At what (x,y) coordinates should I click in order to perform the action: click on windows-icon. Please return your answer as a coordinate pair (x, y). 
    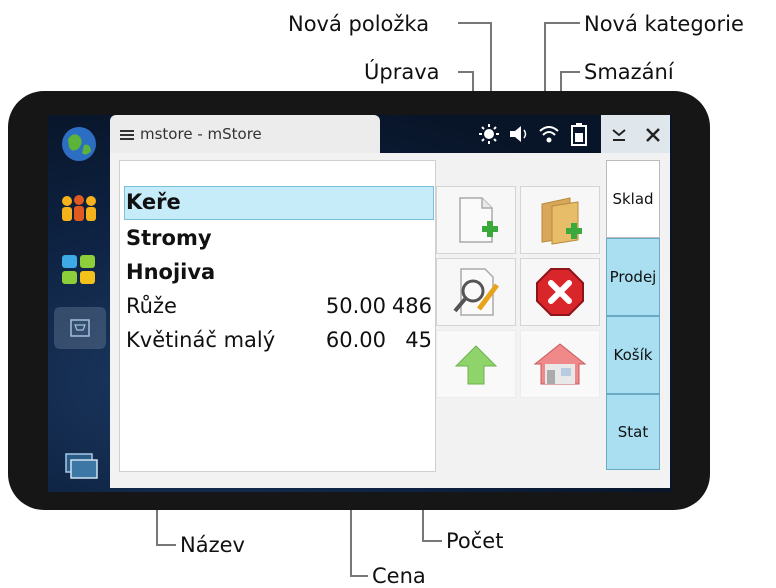
    Looking at the image, I should click on (81, 466).